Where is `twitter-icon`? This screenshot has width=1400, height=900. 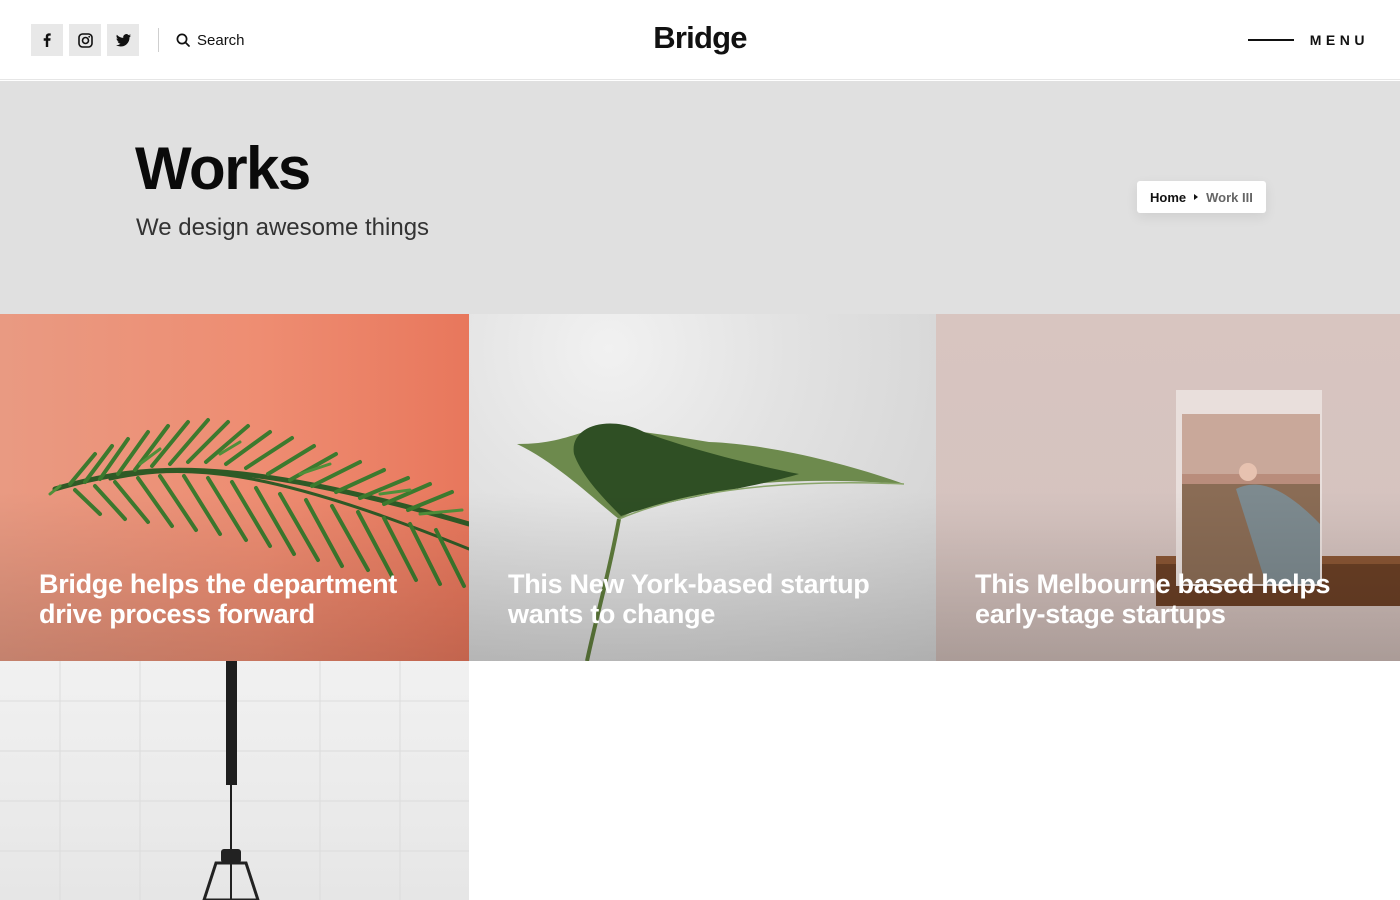
twitter-icon is located at coordinates (123, 39).